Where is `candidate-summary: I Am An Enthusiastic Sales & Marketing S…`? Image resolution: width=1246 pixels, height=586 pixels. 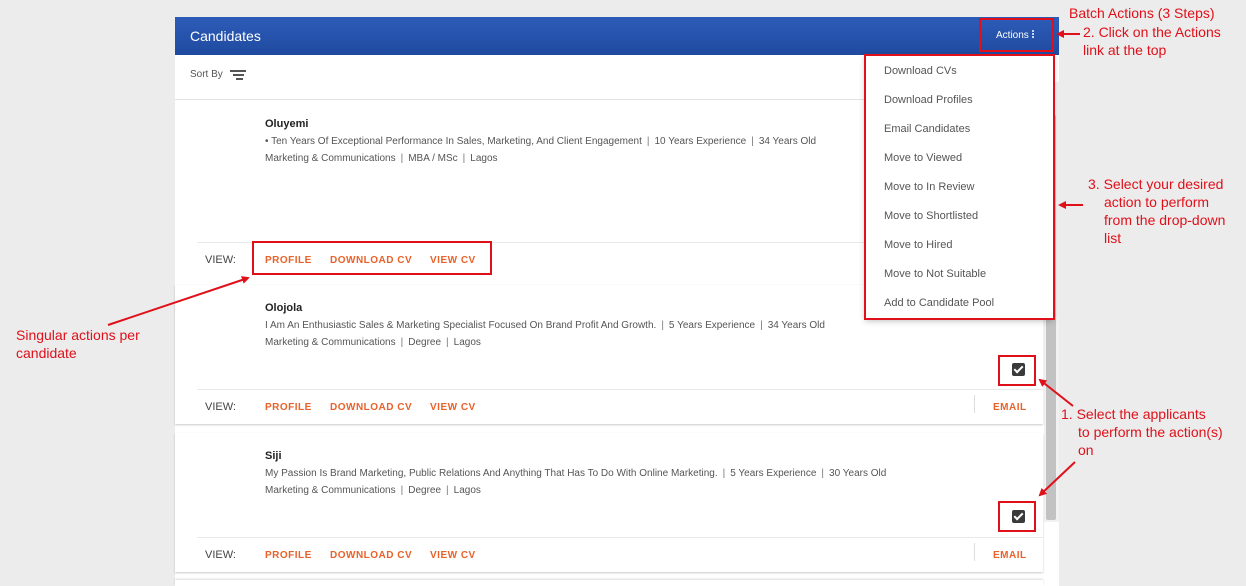 candidate-summary: I Am An Enthusiastic Sales & Marketing S… is located at coordinates (545, 325).